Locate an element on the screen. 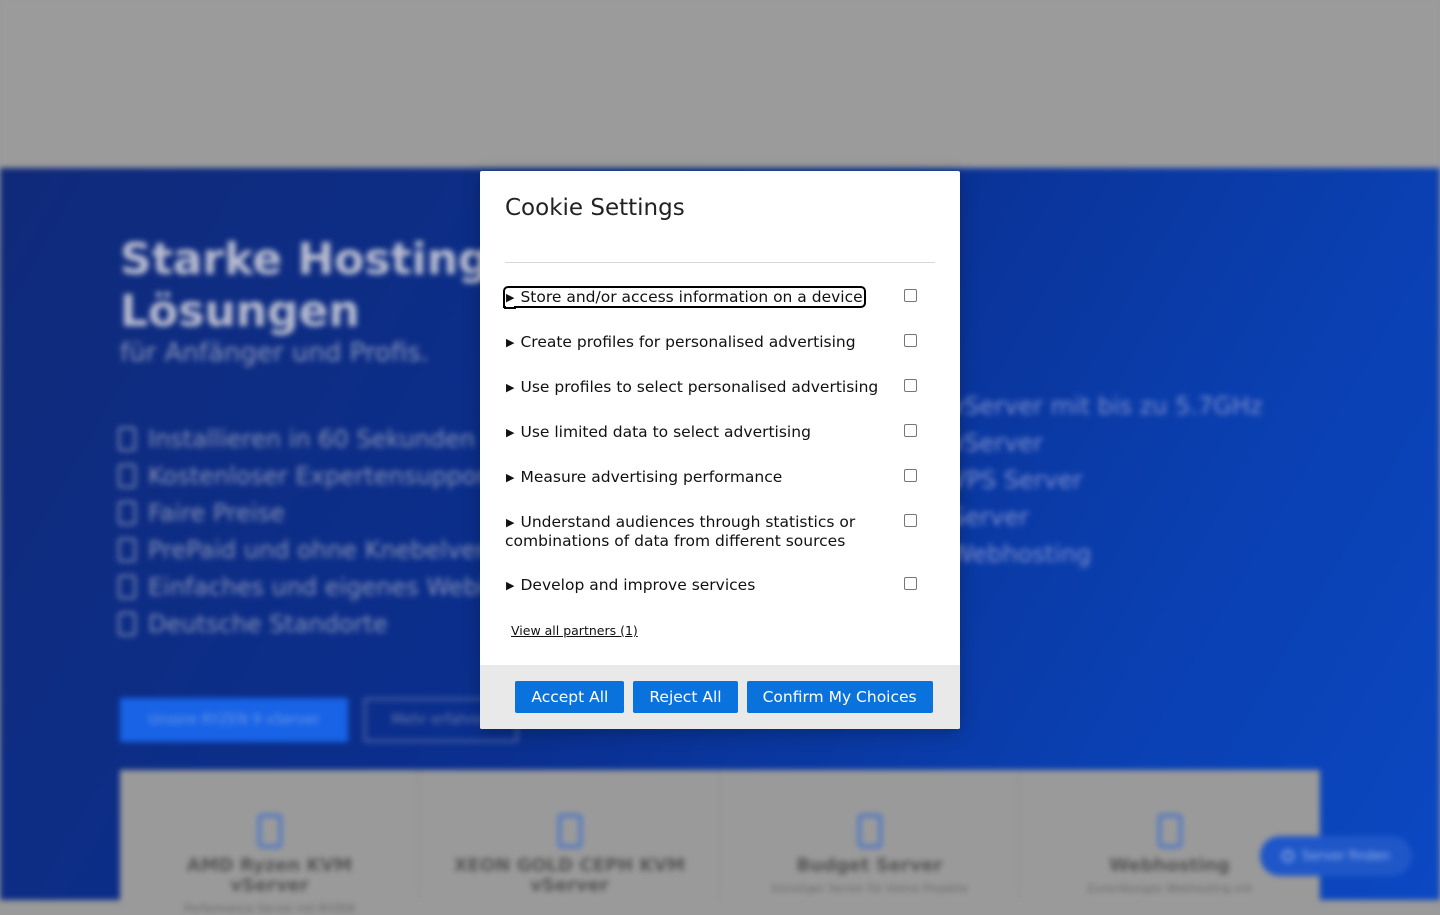  product-card: XEON GOLD CEPH KVM vServer is located at coordinates (570, 835).